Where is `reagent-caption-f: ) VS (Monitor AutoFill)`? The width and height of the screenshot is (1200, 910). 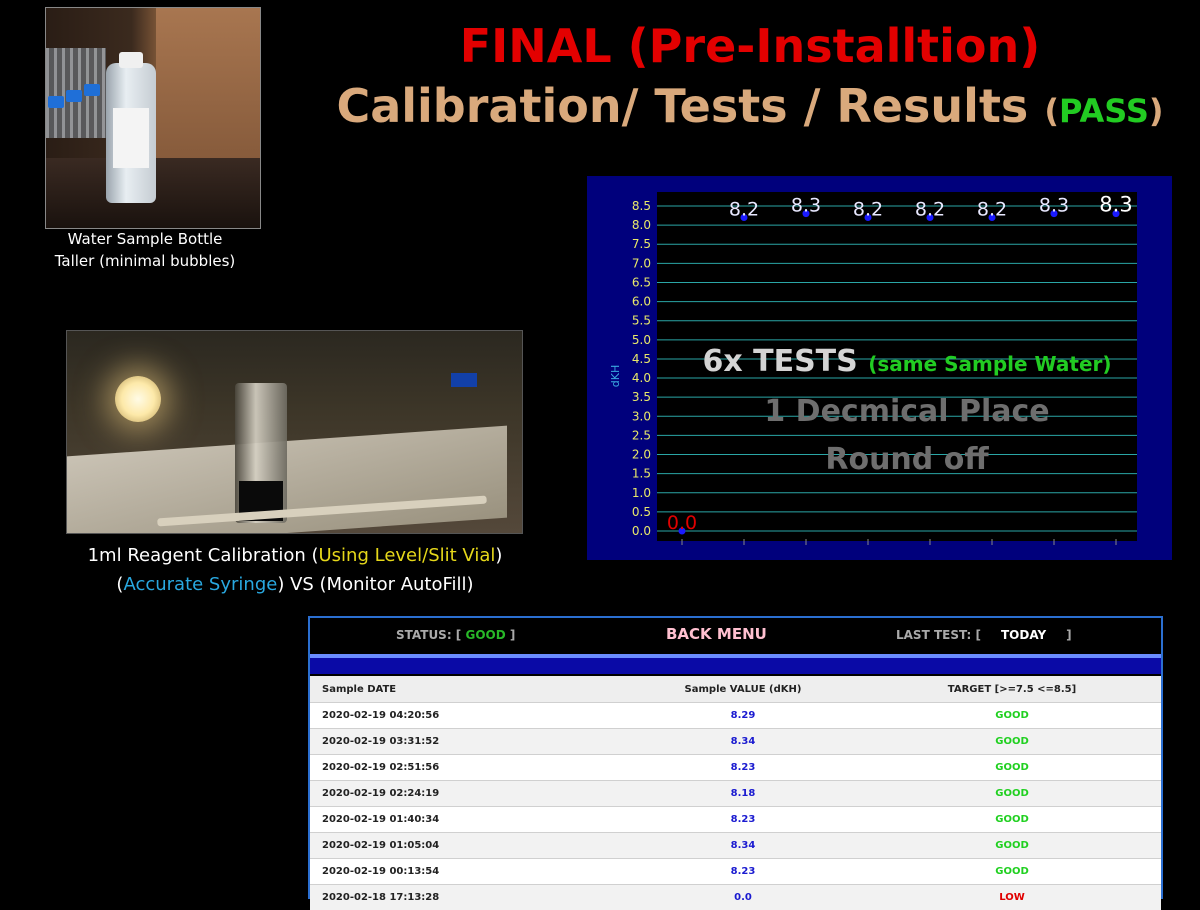
reagent-caption-f: ) VS (Monitor AutoFill) is located at coordinates (375, 584).